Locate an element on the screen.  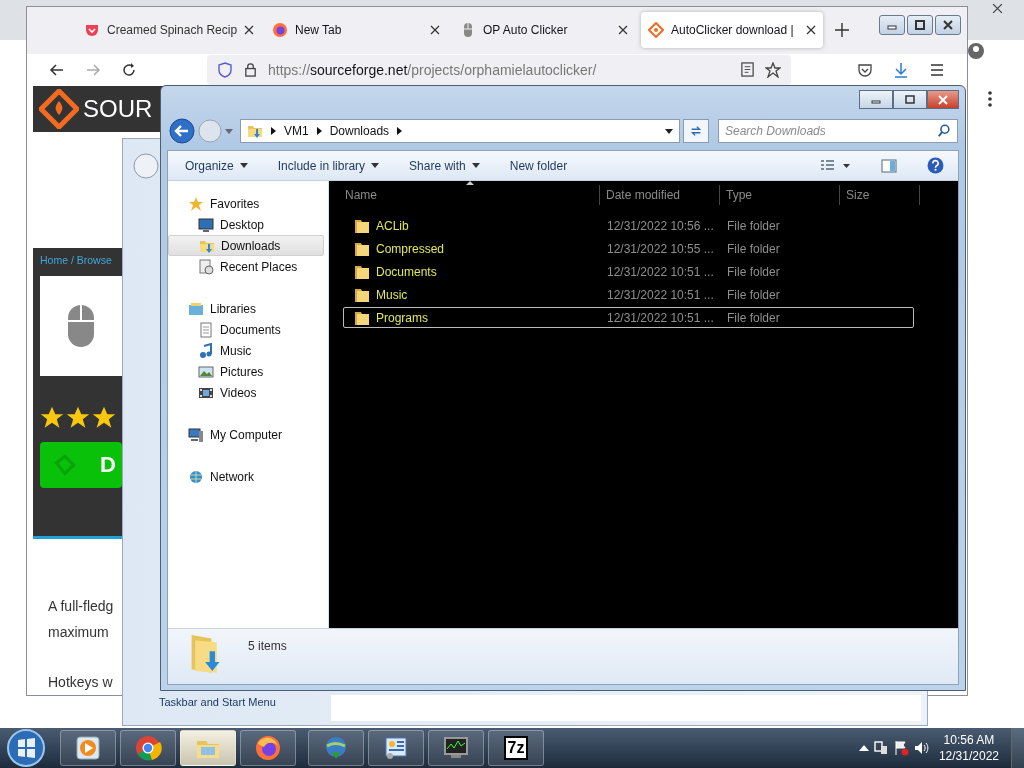
column-header: Type is located at coordinates (780, 195).